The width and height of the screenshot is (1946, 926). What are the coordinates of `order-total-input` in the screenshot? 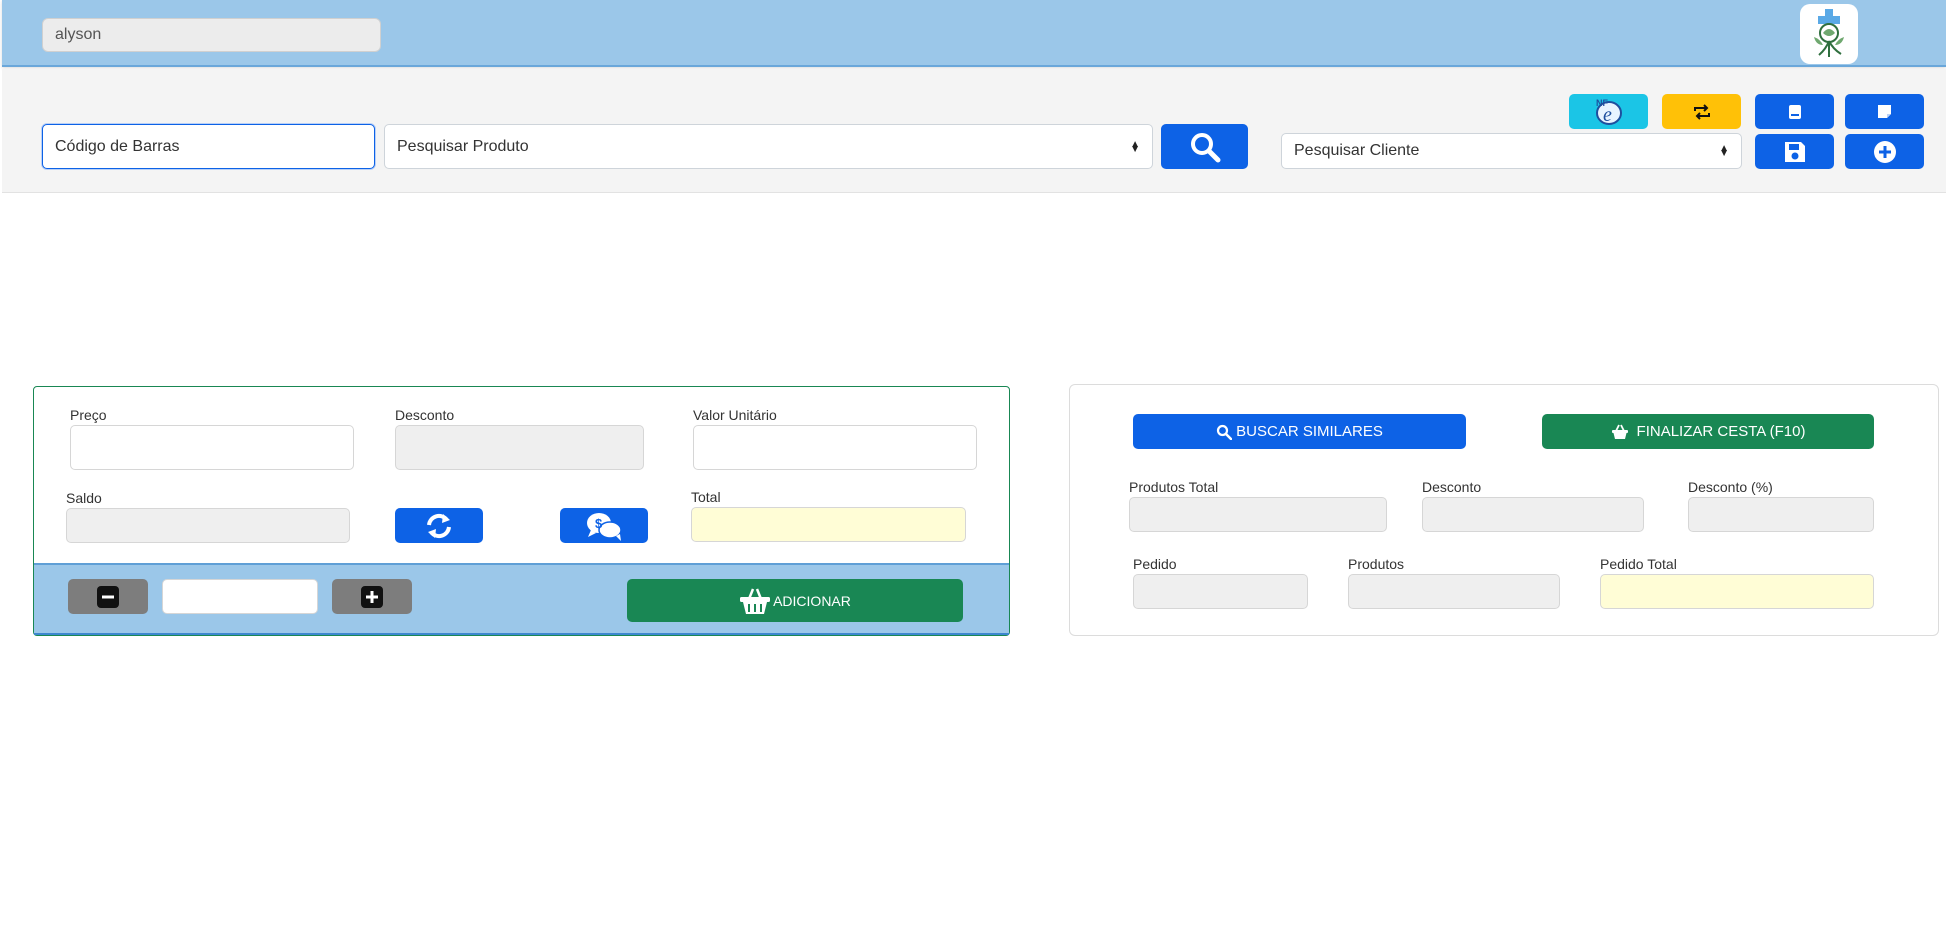 It's located at (1737, 591).